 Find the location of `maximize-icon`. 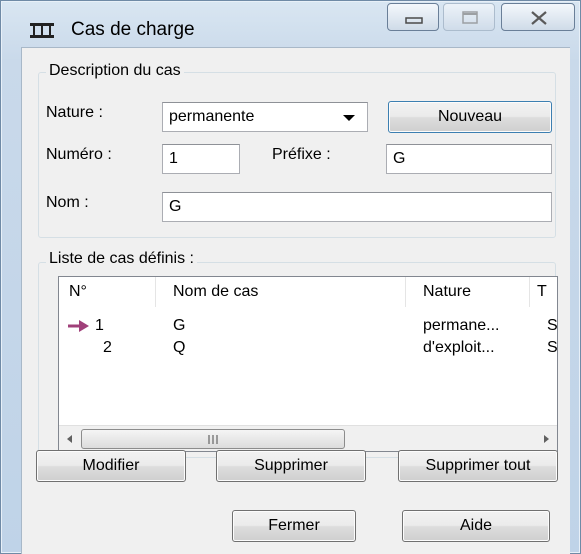

maximize-icon is located at coordinates (470, 17).